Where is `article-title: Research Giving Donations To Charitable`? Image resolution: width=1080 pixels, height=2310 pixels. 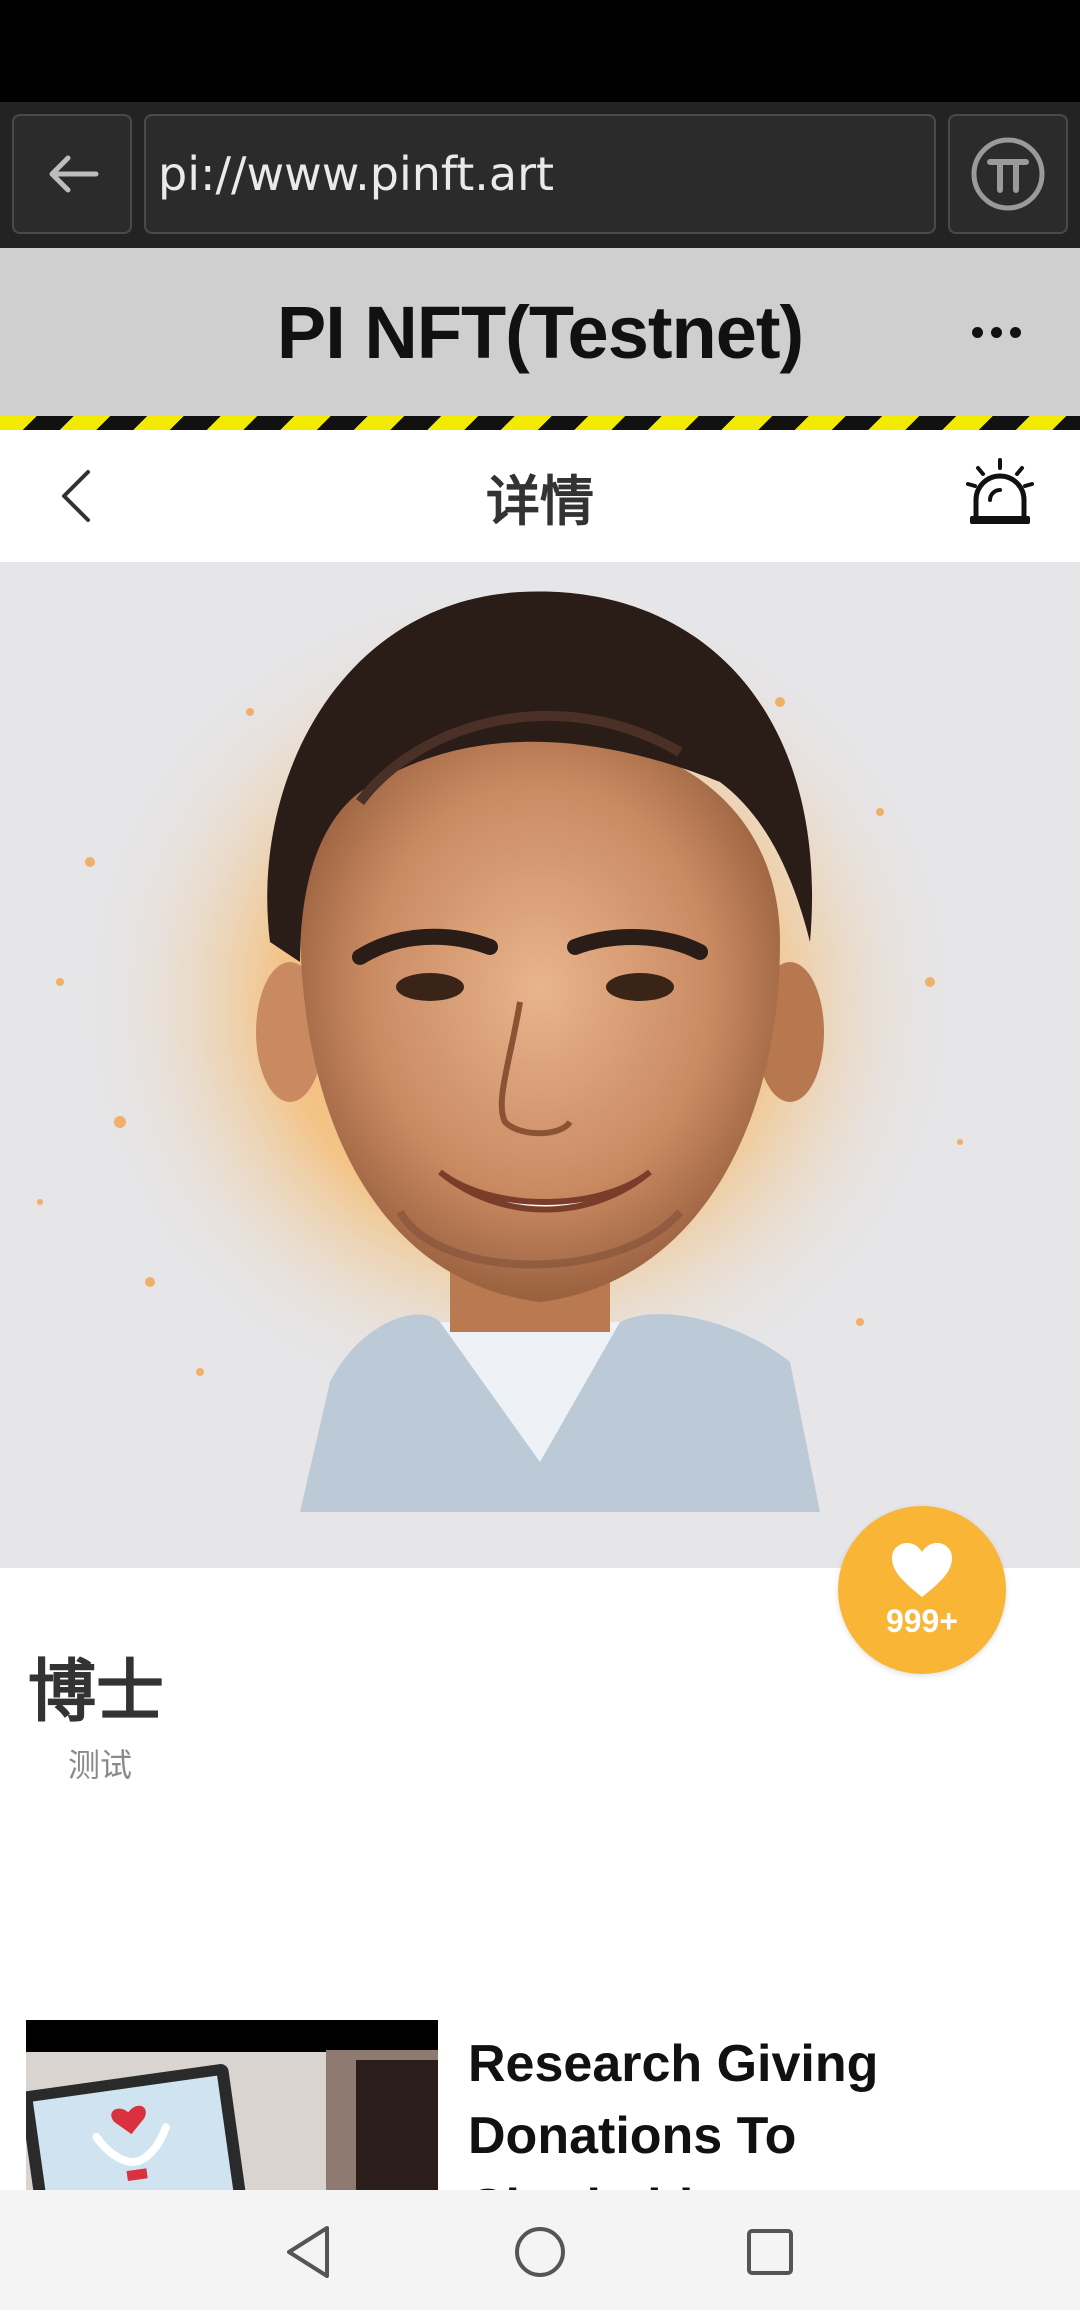 article-title: Research Giving Donations To Charitable is located at coordinates (673, 2112).